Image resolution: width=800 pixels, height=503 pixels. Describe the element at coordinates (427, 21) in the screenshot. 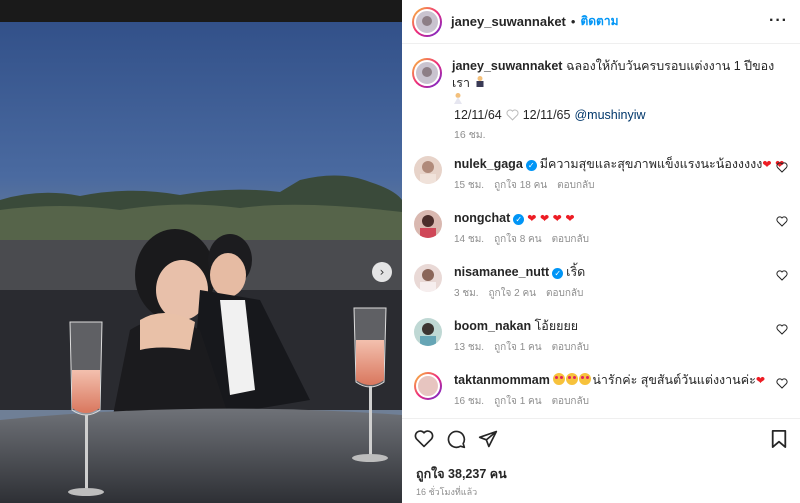

I see `author-avatar` at that location.